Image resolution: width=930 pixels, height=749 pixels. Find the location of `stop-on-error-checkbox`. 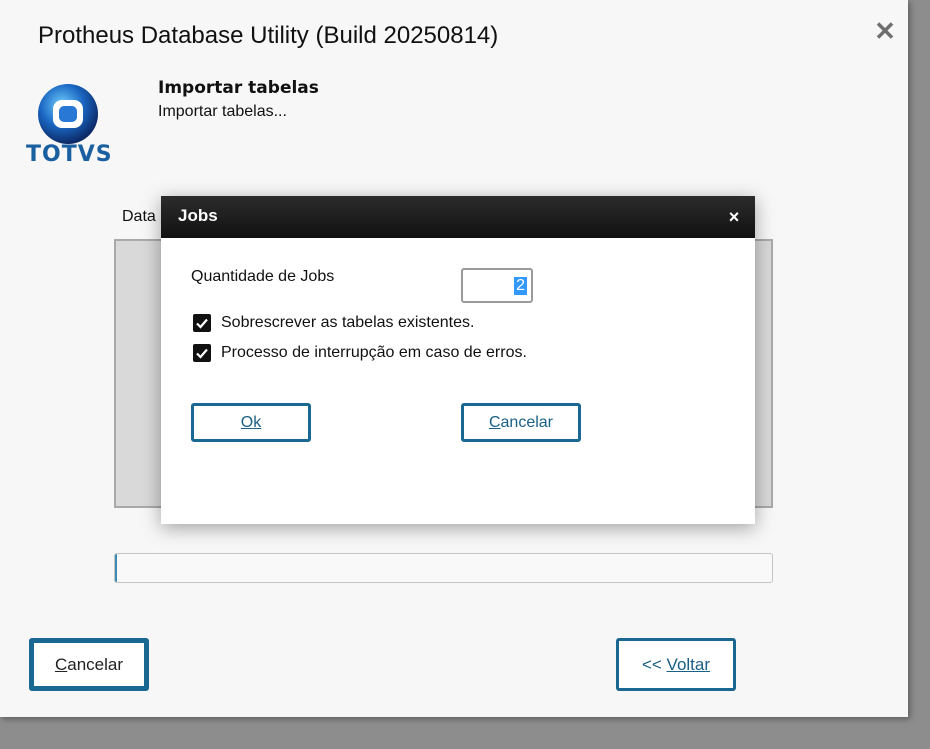

stop-on-error-checkbox is located at coordinates (202, 353).